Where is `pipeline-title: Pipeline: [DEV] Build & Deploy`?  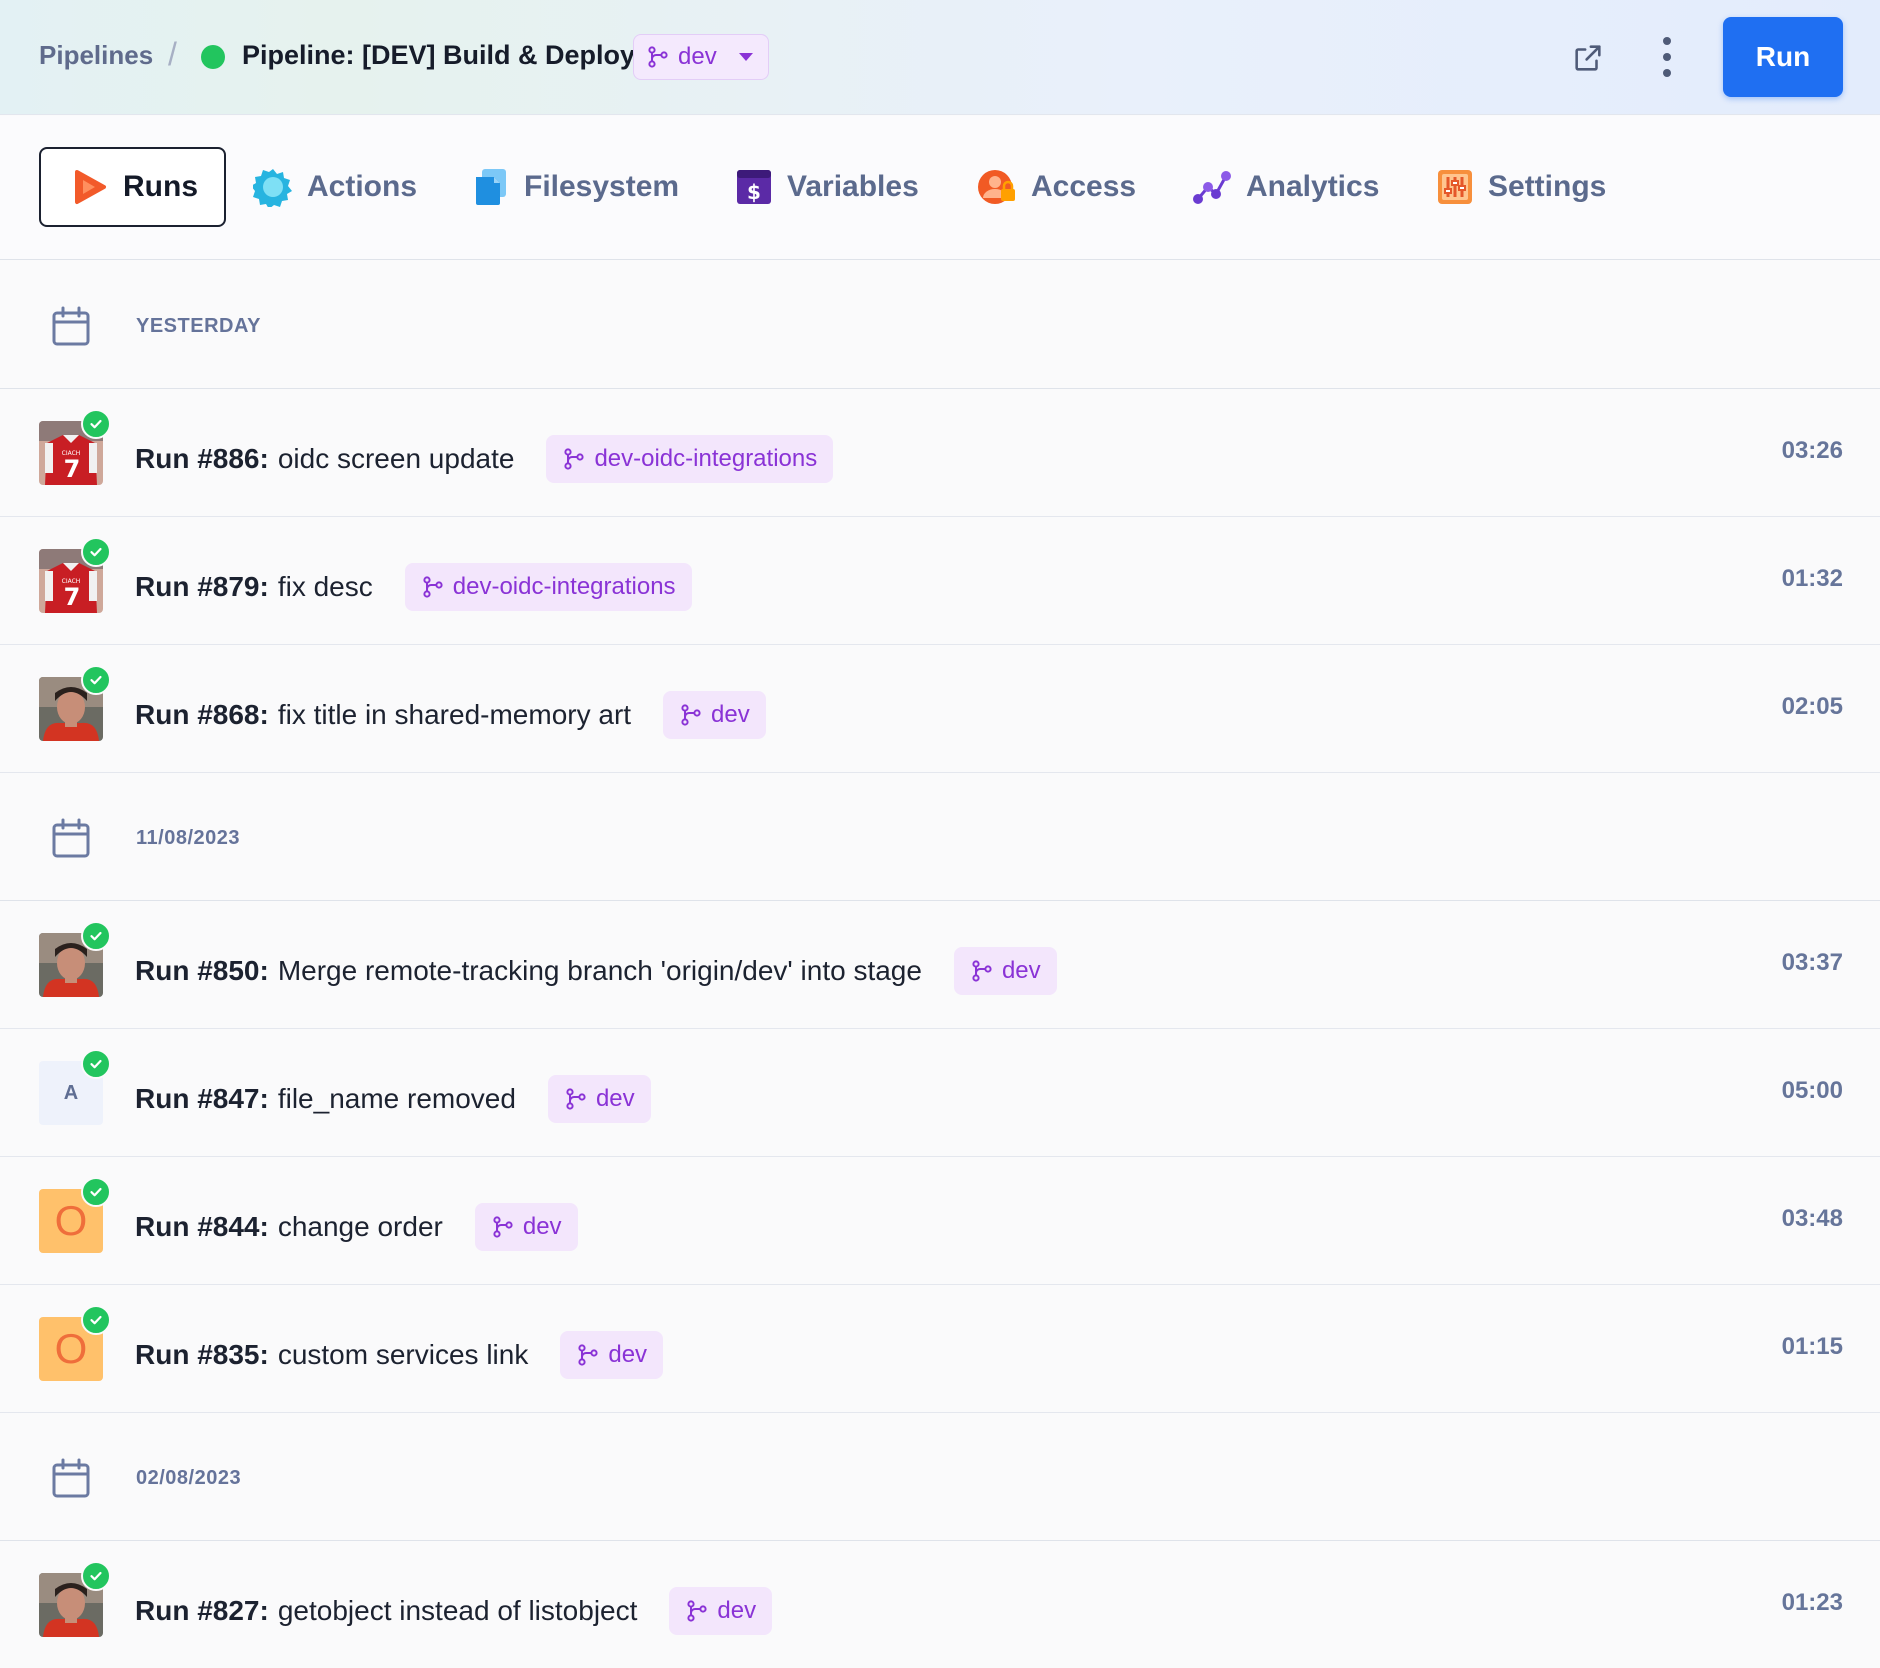 pipeline-title: Pipeline: [DEV] Build & Deploy is located at coordinates (439, 55).